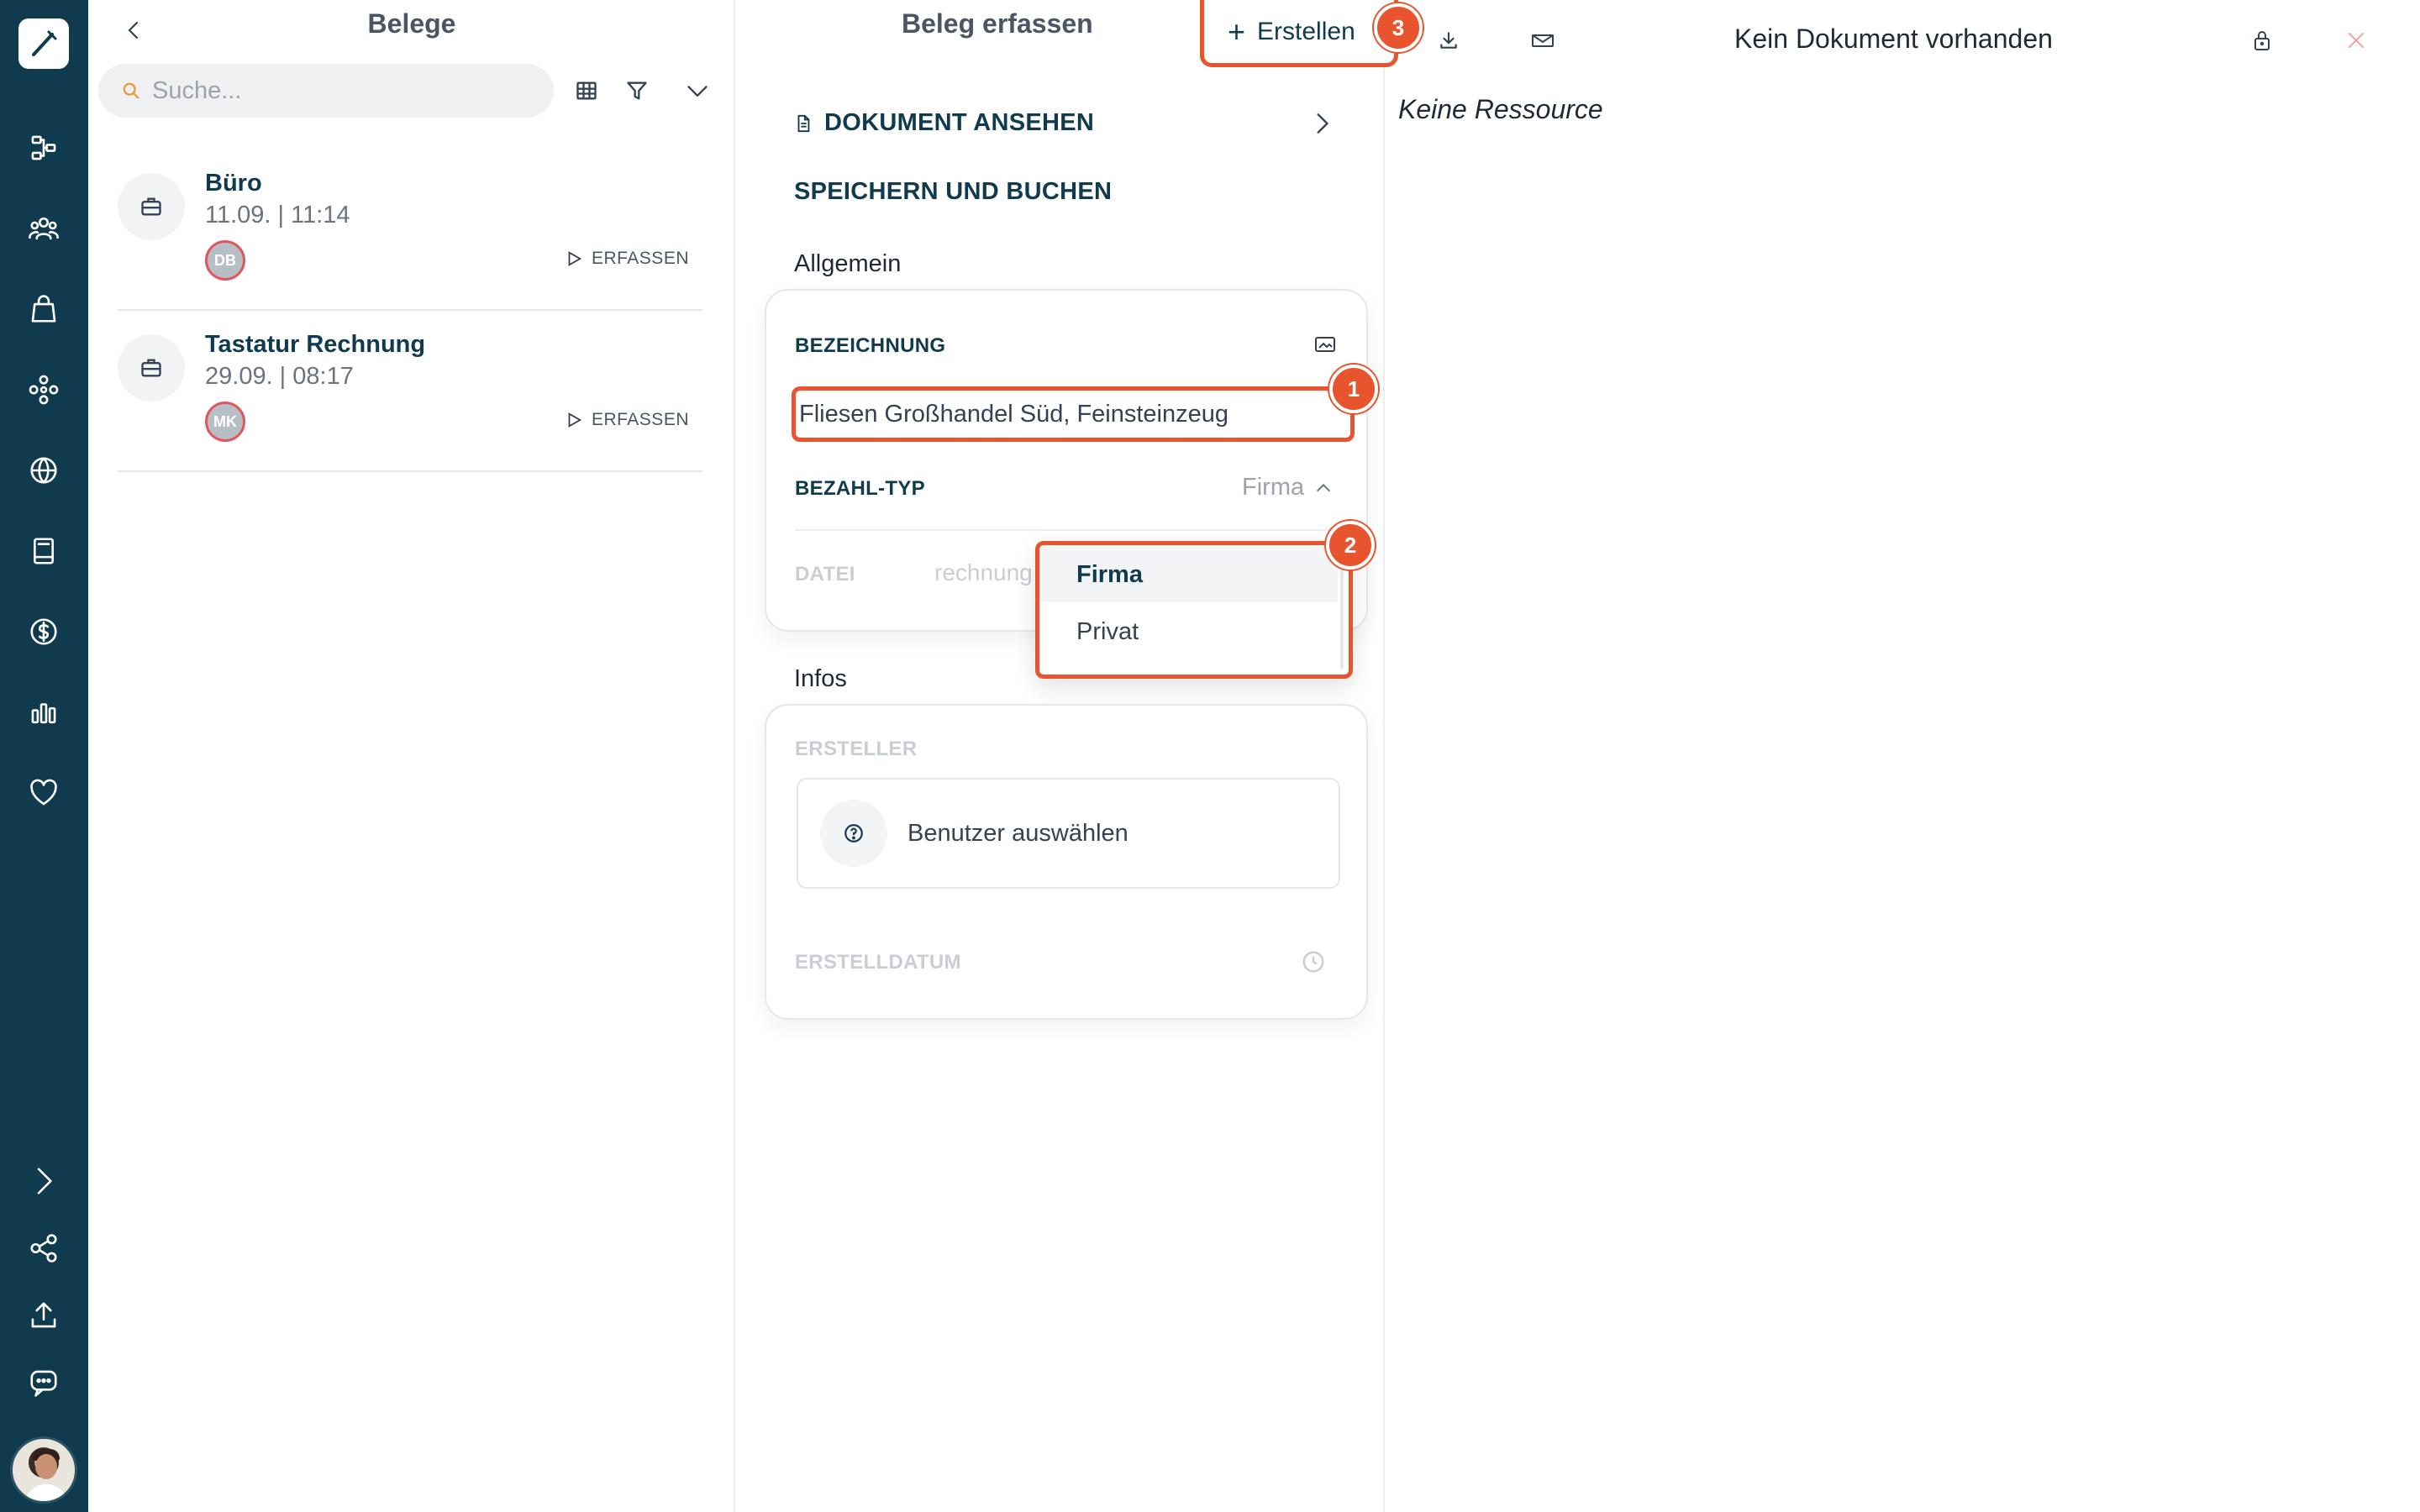 The height and width of the screenshot is (1512, 2420). I want to click on save-and-book-button: SPEICHERN UND BUCHEN, so click(953, 192).